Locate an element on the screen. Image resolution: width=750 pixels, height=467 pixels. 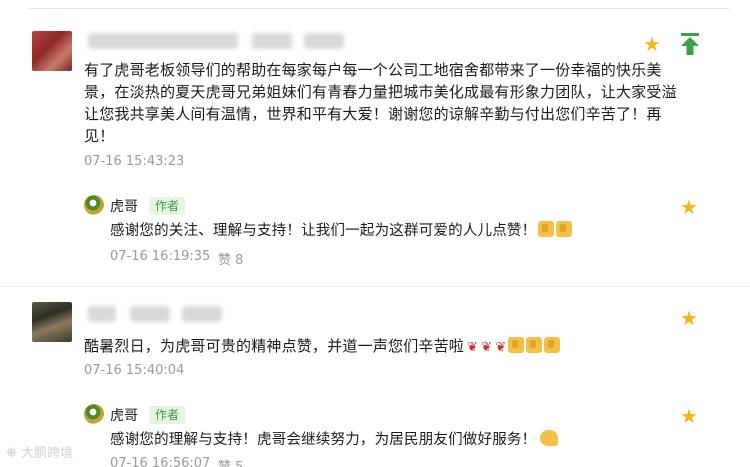
reply-timestamp: 07-16 16:19:35 is located at coordinates (160, 256).